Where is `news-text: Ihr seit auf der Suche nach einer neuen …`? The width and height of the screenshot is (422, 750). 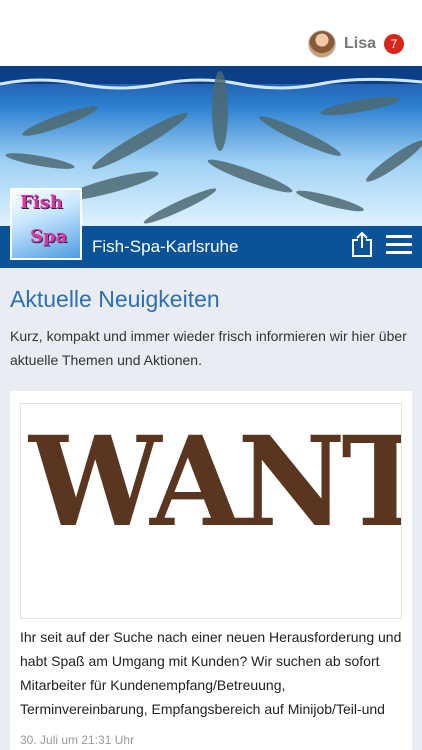
news-text: Ihr seit auf der Suche nach einer neuen … is located at coordinates (211, 673).